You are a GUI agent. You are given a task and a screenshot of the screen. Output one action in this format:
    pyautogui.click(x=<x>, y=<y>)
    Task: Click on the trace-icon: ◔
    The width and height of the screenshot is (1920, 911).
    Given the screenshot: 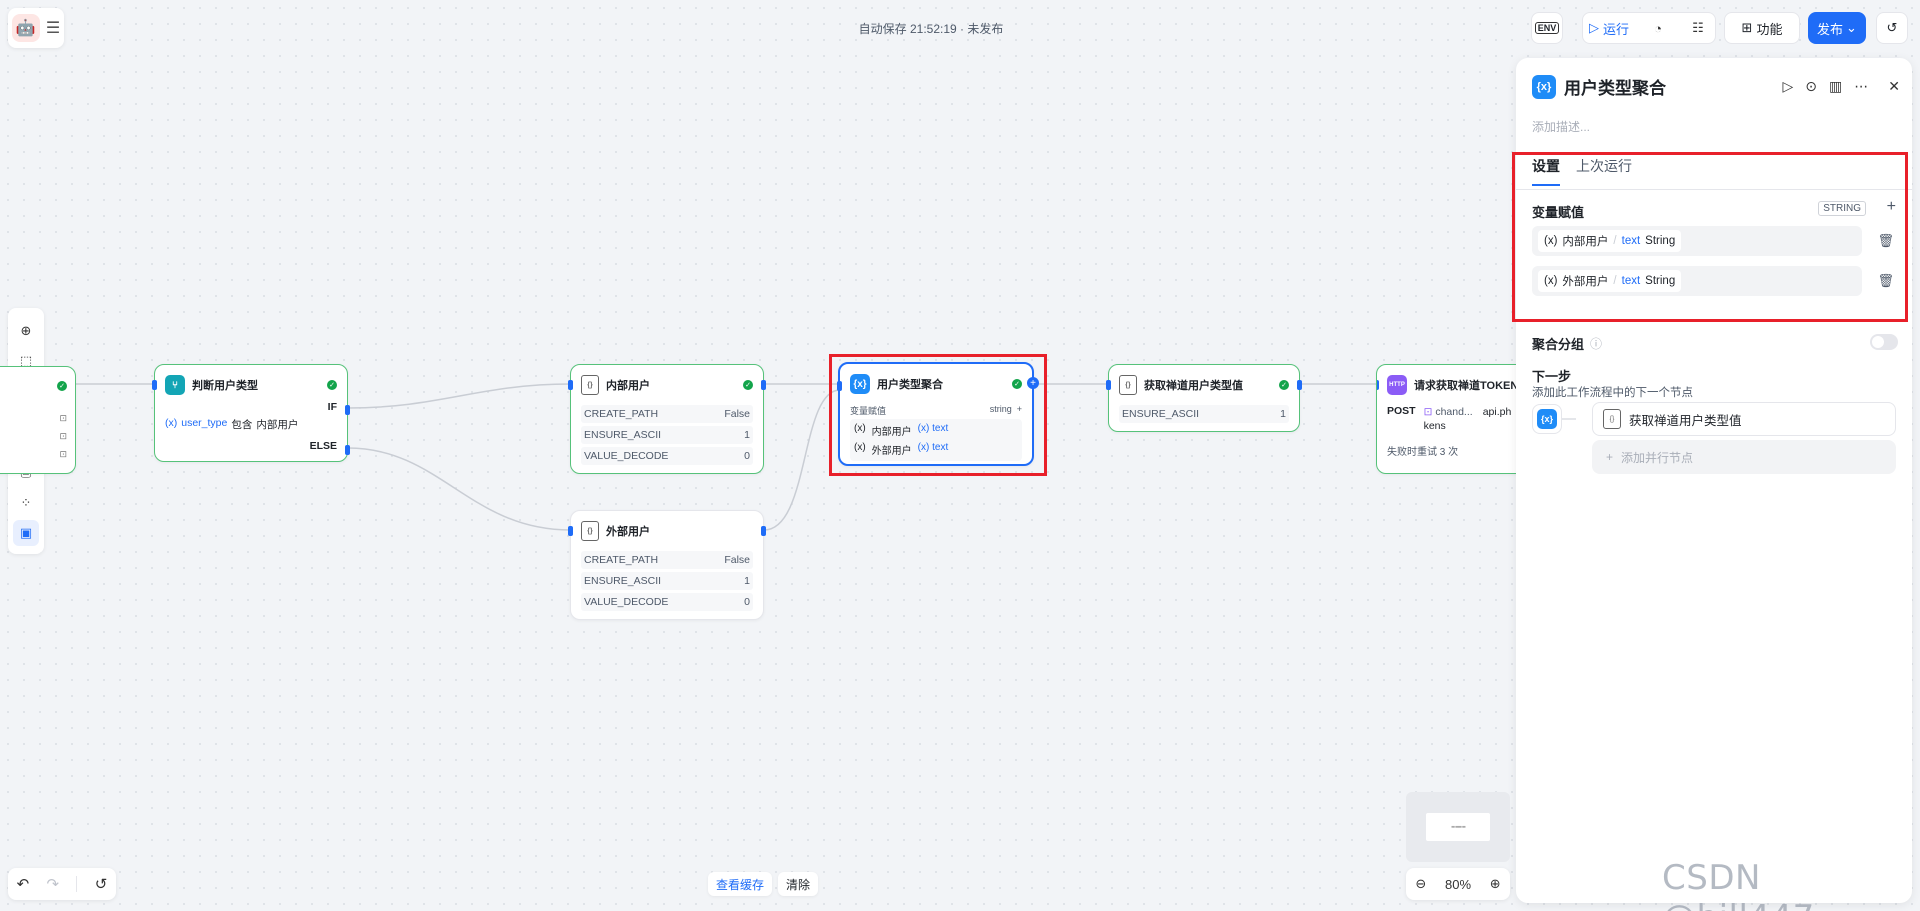 What is the action you would take?
    pyautogui.click(x=1658, y=28)
    